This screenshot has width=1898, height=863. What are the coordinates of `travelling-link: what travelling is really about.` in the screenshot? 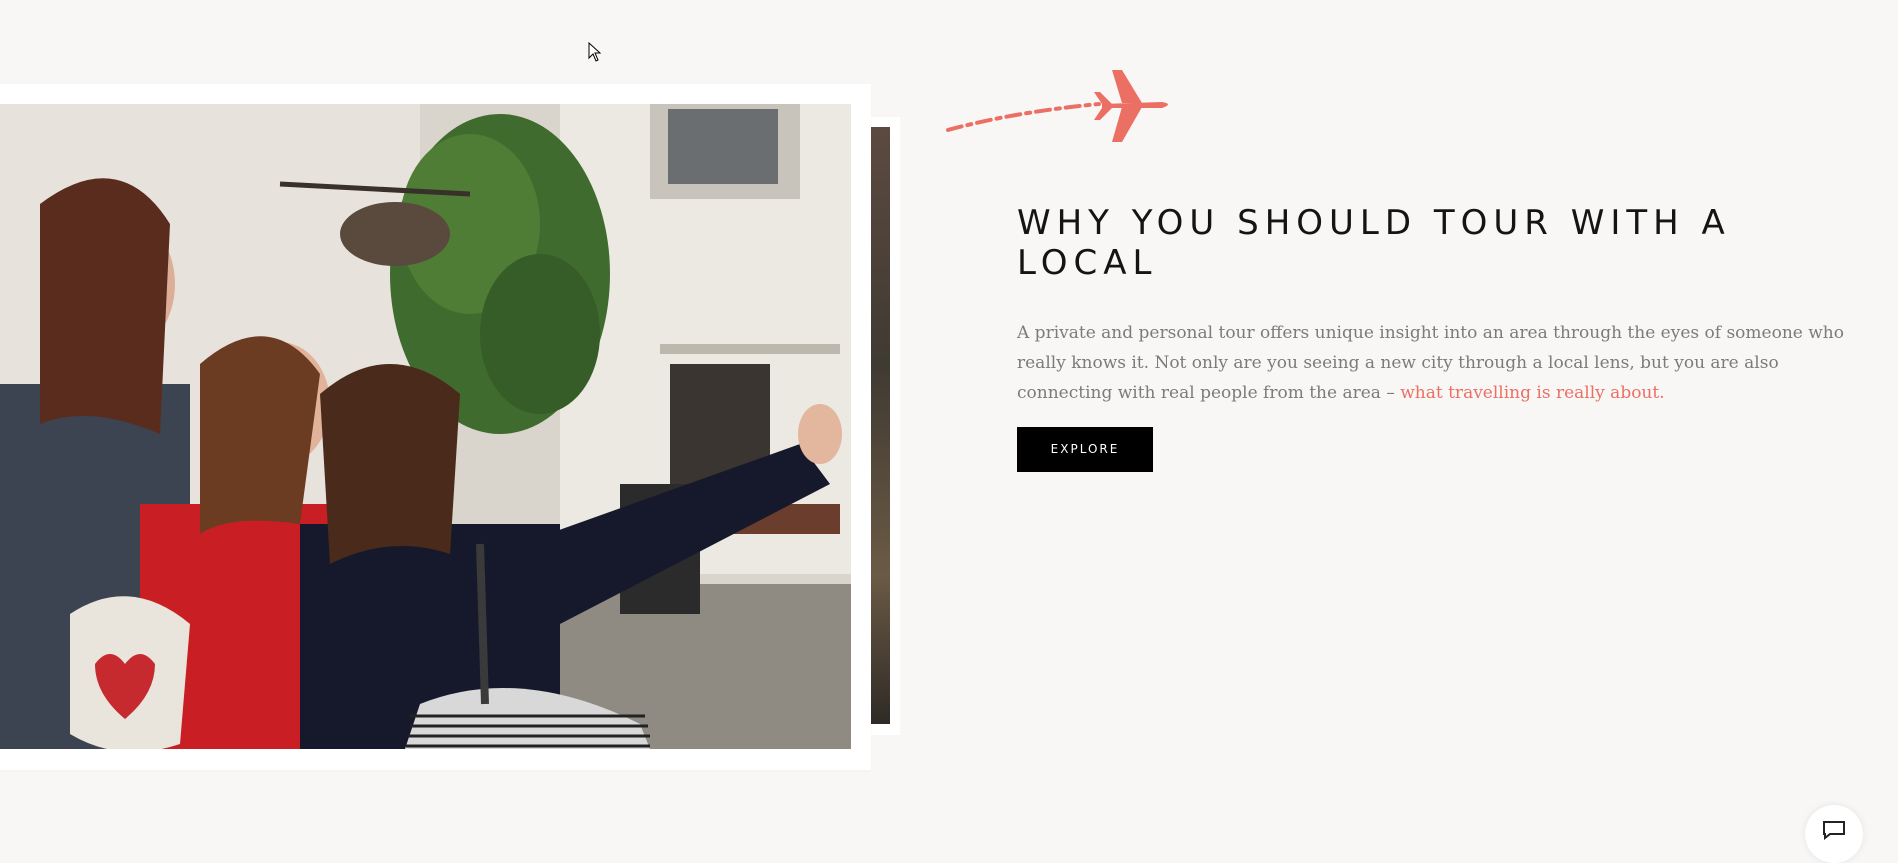 It's located at (1532, 393).